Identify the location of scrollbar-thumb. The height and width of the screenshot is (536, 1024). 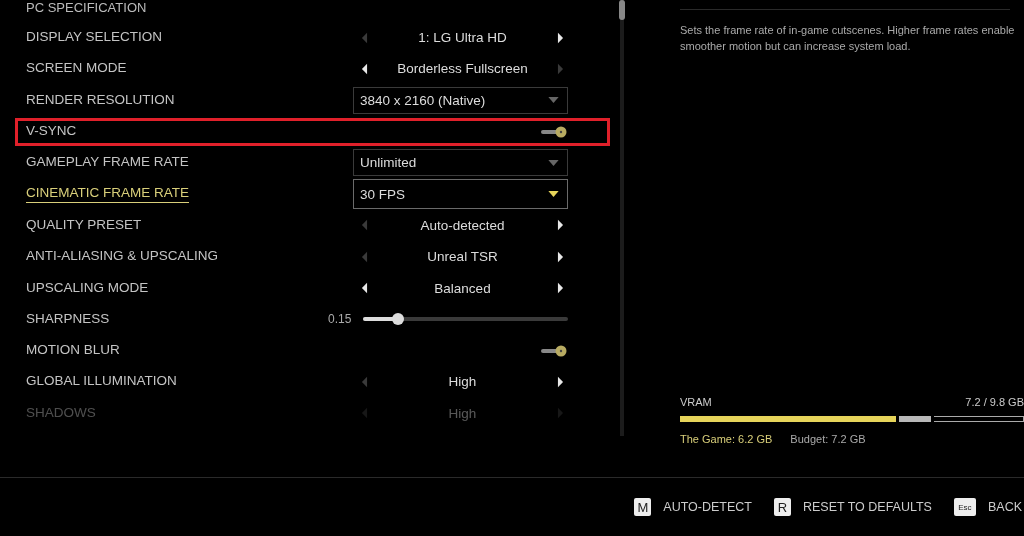
(622, 10).